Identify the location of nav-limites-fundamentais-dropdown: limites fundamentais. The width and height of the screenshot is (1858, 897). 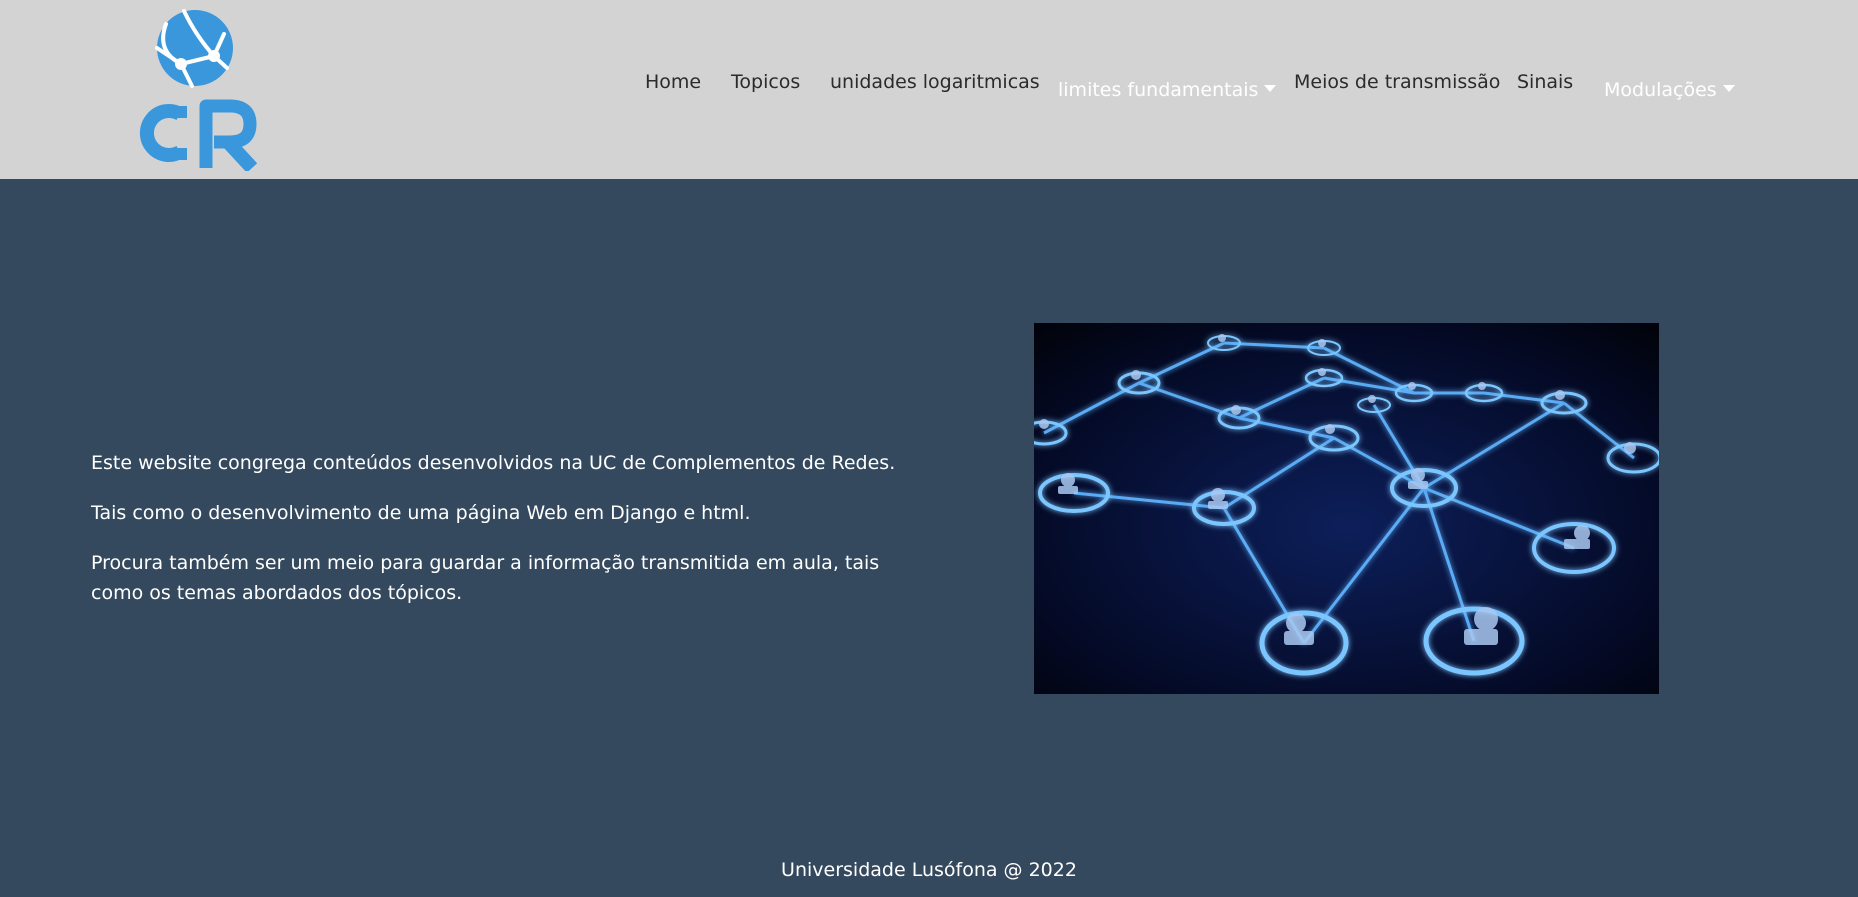
(1167, 90).